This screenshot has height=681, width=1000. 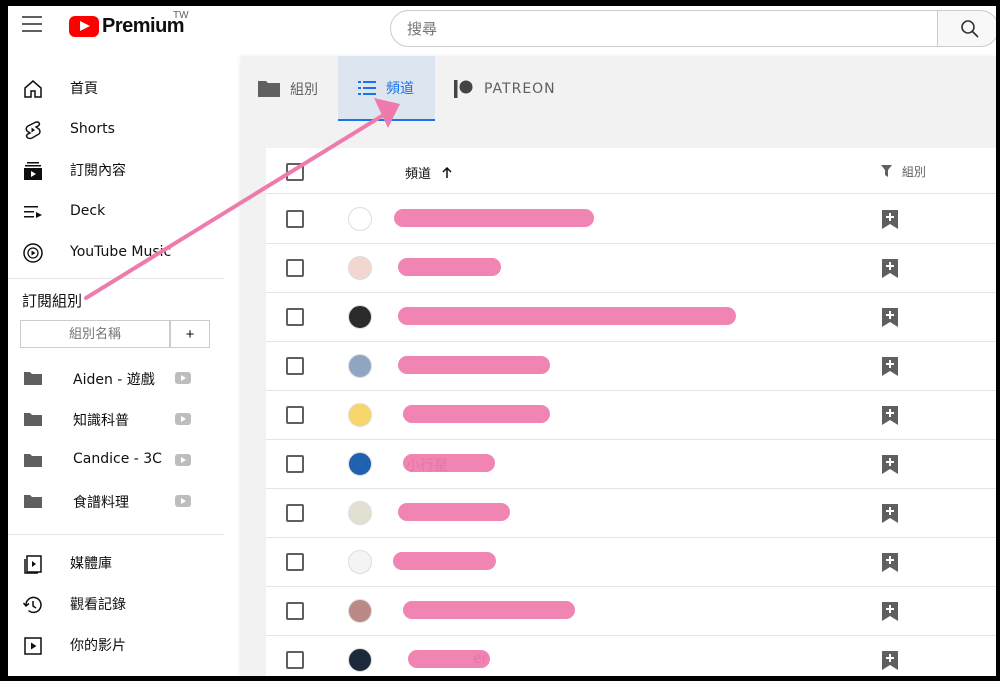 I want to click on tab-channels: 頻道, so click(x=386, y=88).